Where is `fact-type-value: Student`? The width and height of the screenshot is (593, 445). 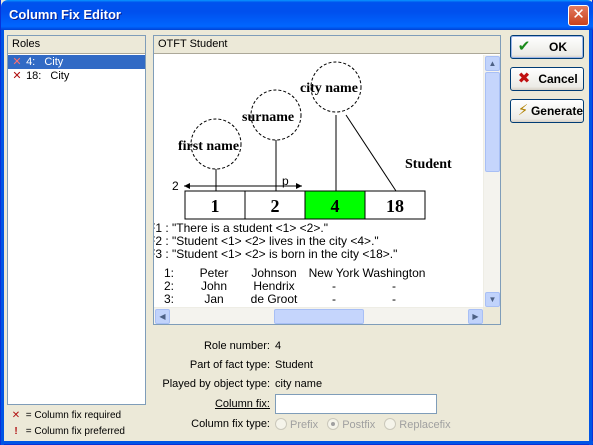 fact-type-value: Student is located at coordinates (294, 365).